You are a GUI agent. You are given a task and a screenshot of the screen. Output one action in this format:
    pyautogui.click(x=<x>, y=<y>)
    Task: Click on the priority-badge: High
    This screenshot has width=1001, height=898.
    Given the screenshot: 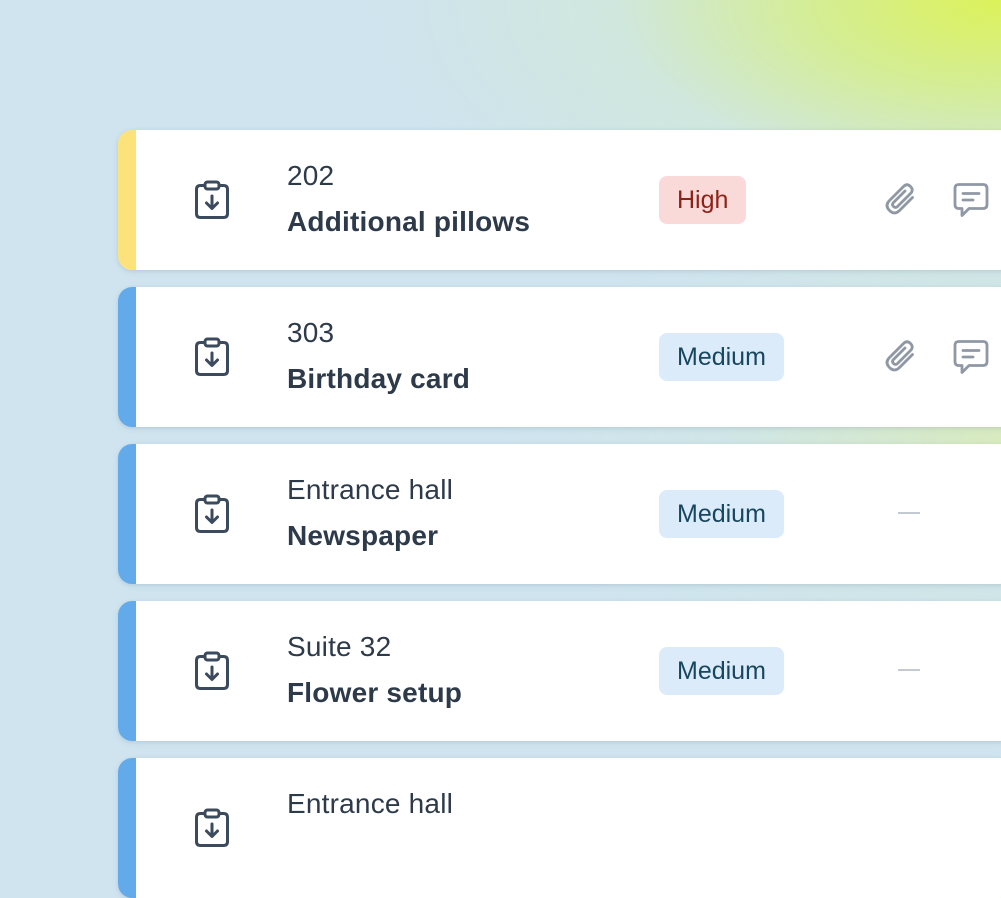 What is the action you would take?
    pyautogui.click(x=703, y=200)
    